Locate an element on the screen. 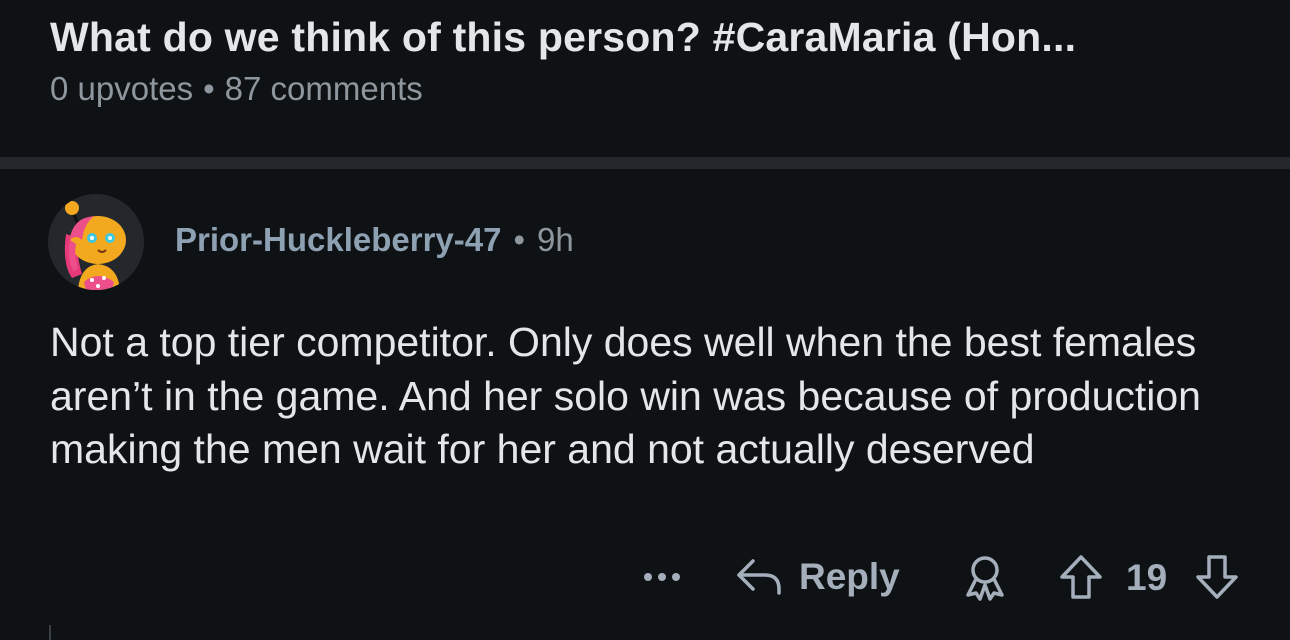  upvote-arrow-icon is located at coordinates (1081, 577).